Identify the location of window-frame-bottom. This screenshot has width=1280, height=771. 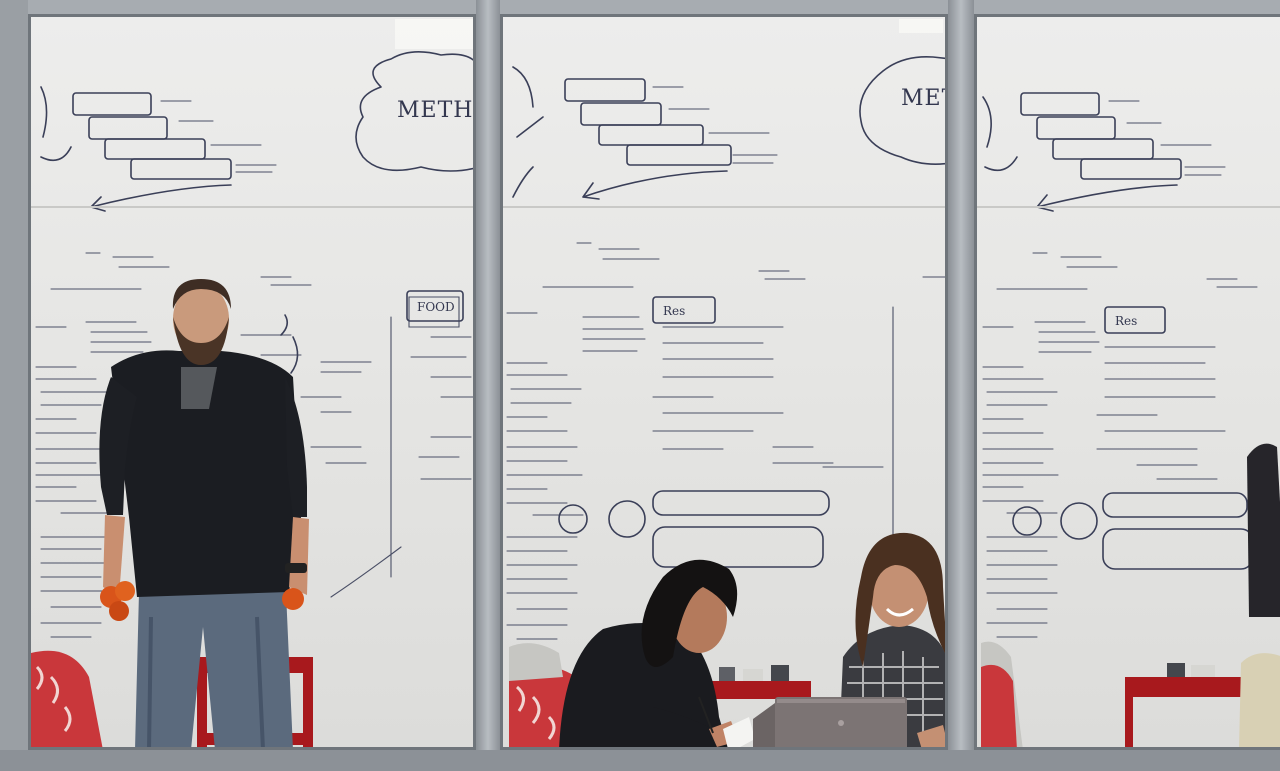
(640, 760).